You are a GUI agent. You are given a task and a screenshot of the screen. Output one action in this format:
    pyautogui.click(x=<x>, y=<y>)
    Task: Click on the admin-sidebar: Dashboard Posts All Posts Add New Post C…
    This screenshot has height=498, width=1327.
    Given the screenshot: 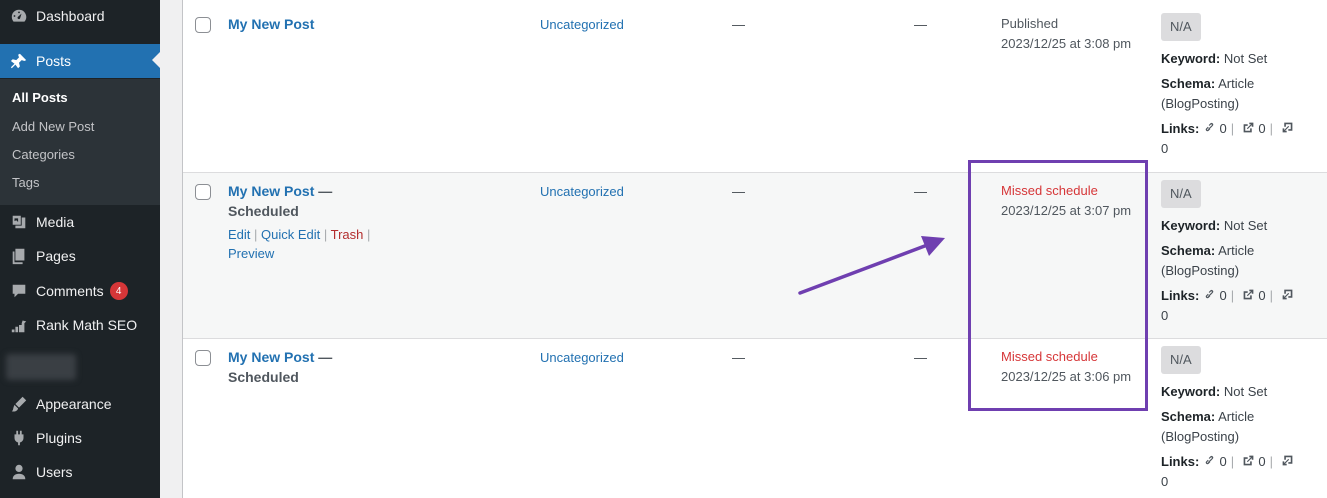 What is the action you would take?
    pyautogui.click(x=80, y=249)
    